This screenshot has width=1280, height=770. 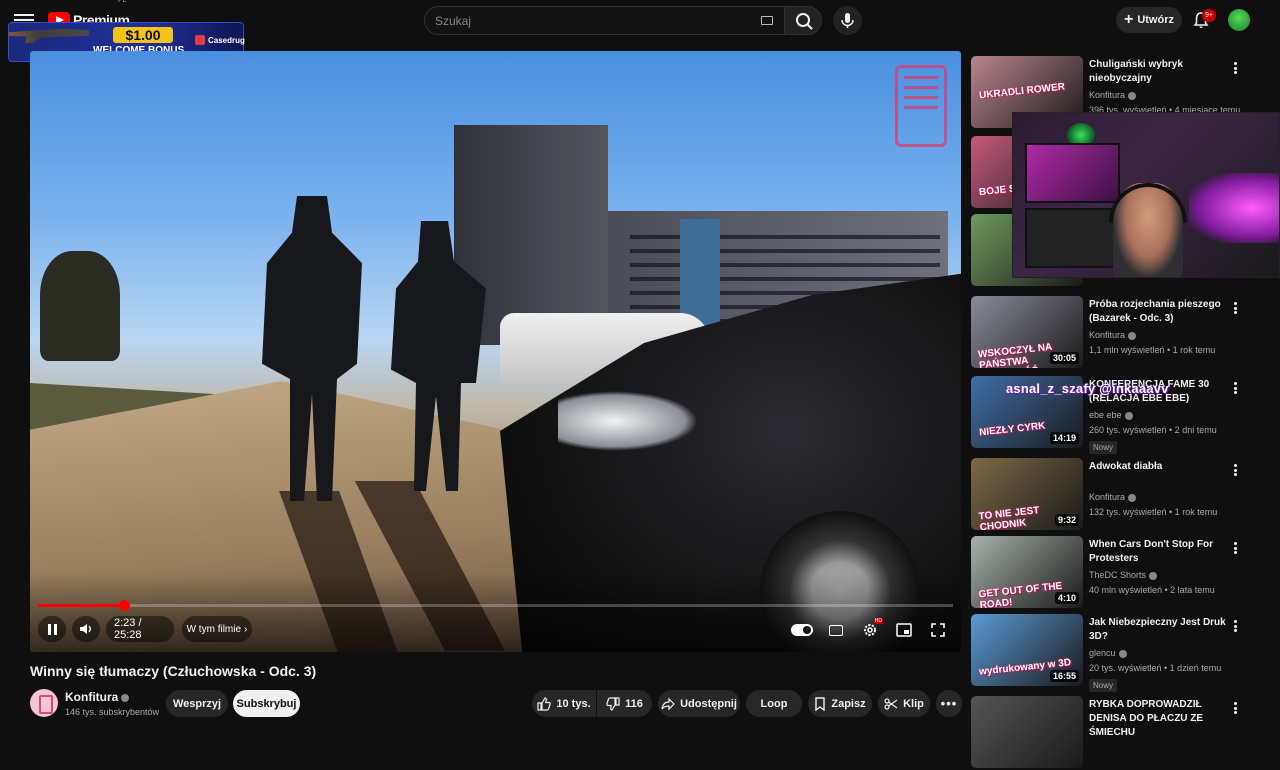 I want to click on recommendation-channel: ebe ebe, so click(x=1111, y=415).